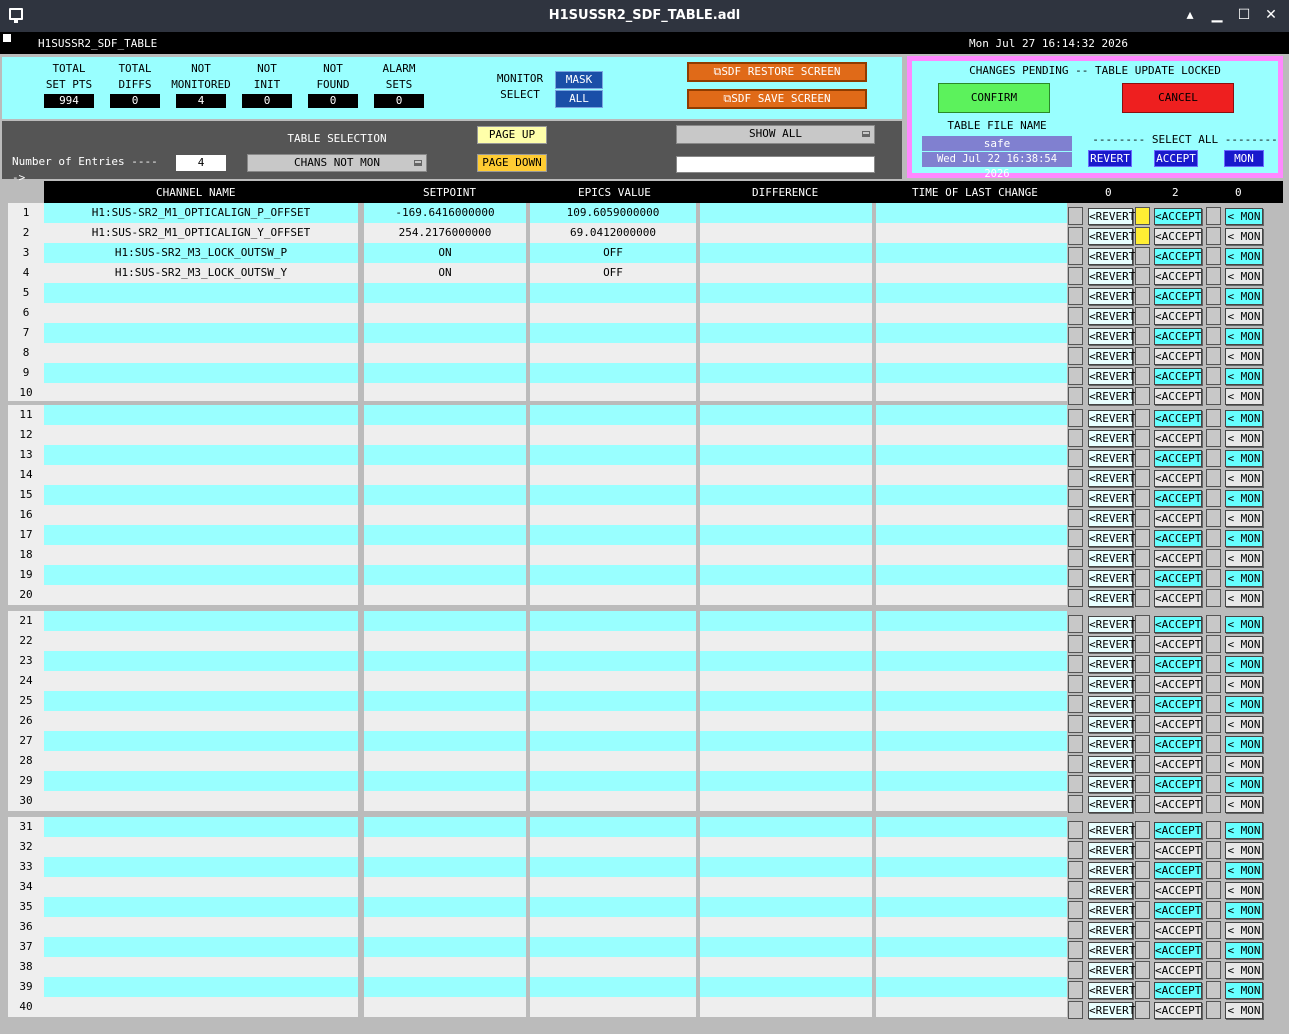  Describe the element at coordinates (512, 135) in the screenshot. I see `page-up-button: PAGE UP` at that location.